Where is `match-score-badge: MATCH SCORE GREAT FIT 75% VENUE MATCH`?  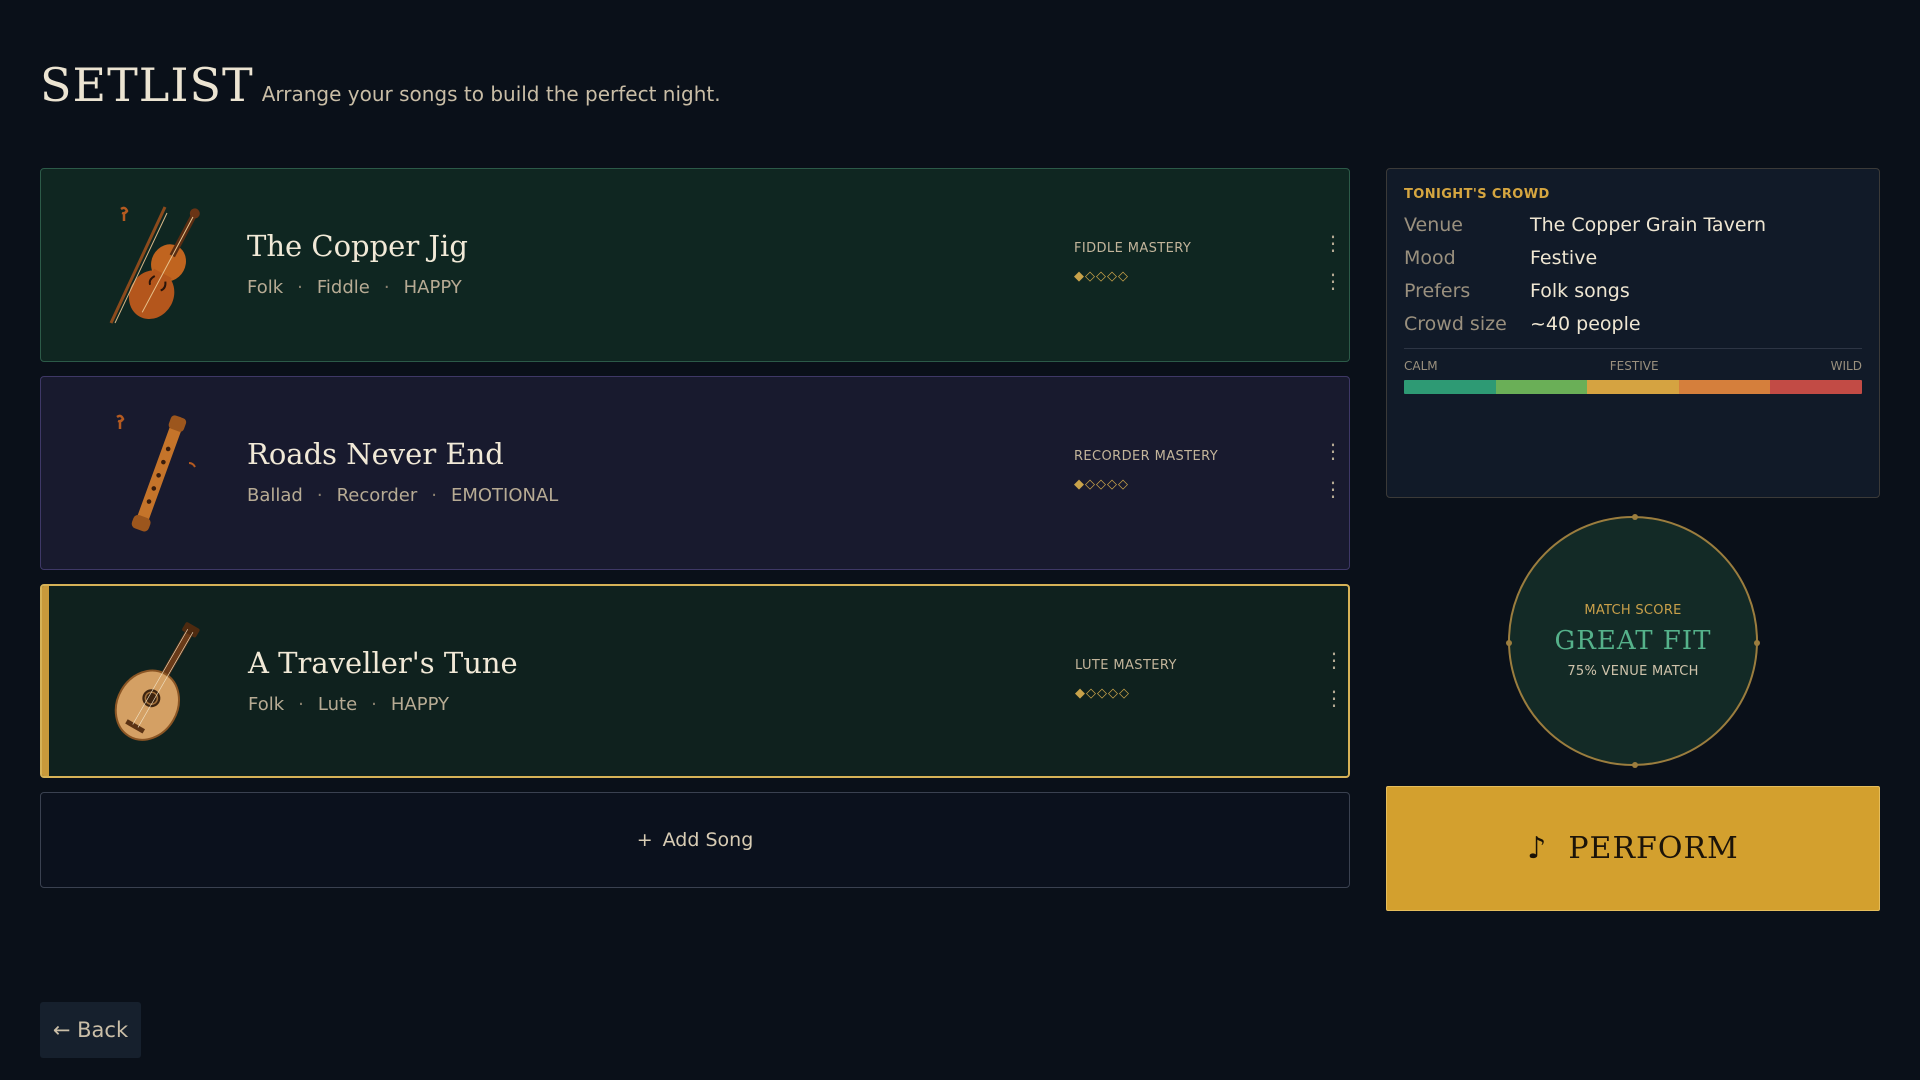 match-score-badge: MATCH SCORE GREAT FIT 75% VENUE MATCH is located at coordinates (1633, 641).